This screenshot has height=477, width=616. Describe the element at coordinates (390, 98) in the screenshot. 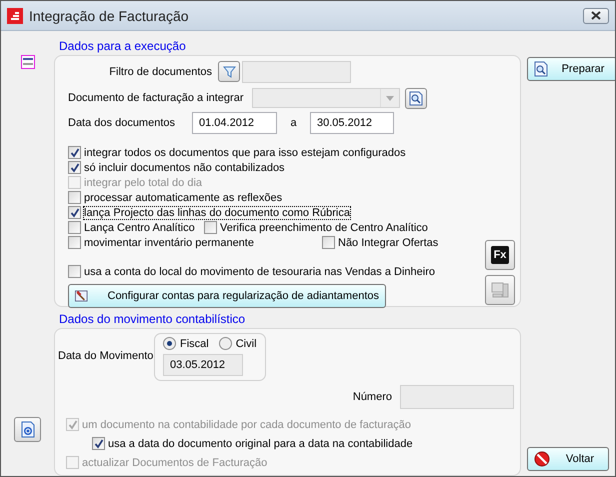

I see `dropdown-arrow-icon` at that location.